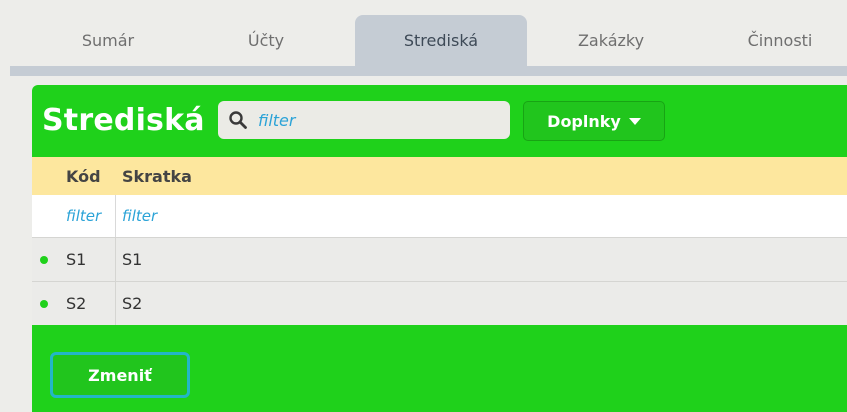 This screenshot has height=412, width=847. What do you see at coordinates (88, 259) in the screenshot?
I see `cell-kod: S1` at bounding box center [88, 259].